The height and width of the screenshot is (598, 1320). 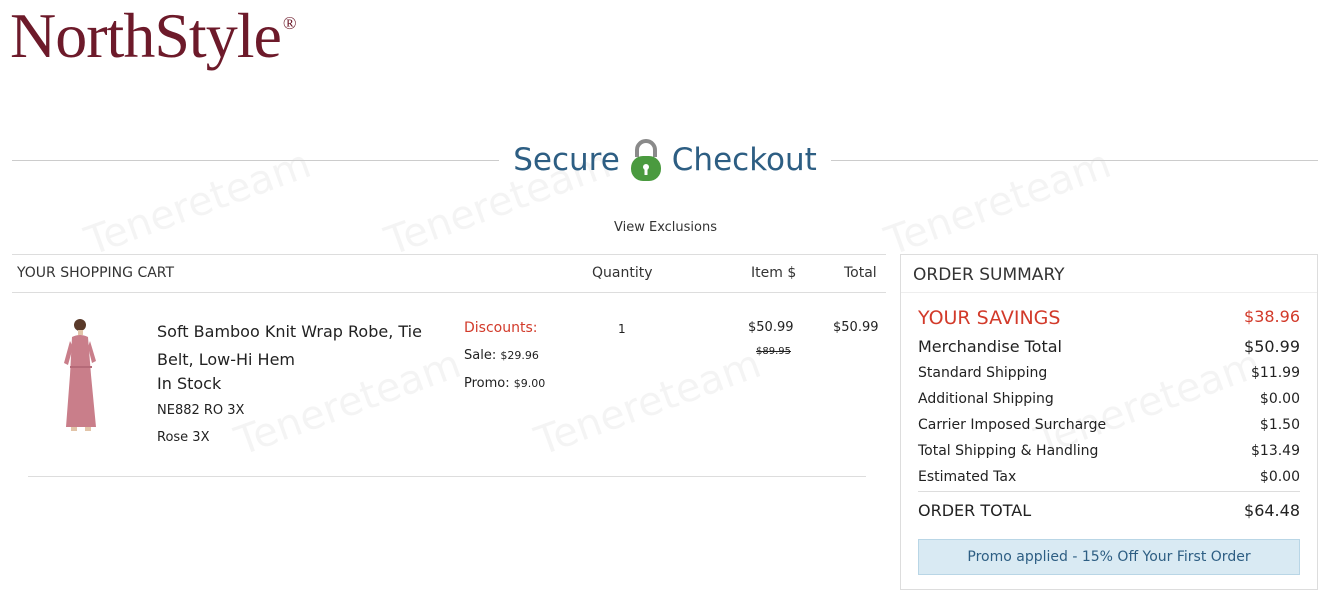 What do you see at coordinates (744, 160) in the screenshot?
I see `title-checkout: Checkout` at bounding box center [744, 160].